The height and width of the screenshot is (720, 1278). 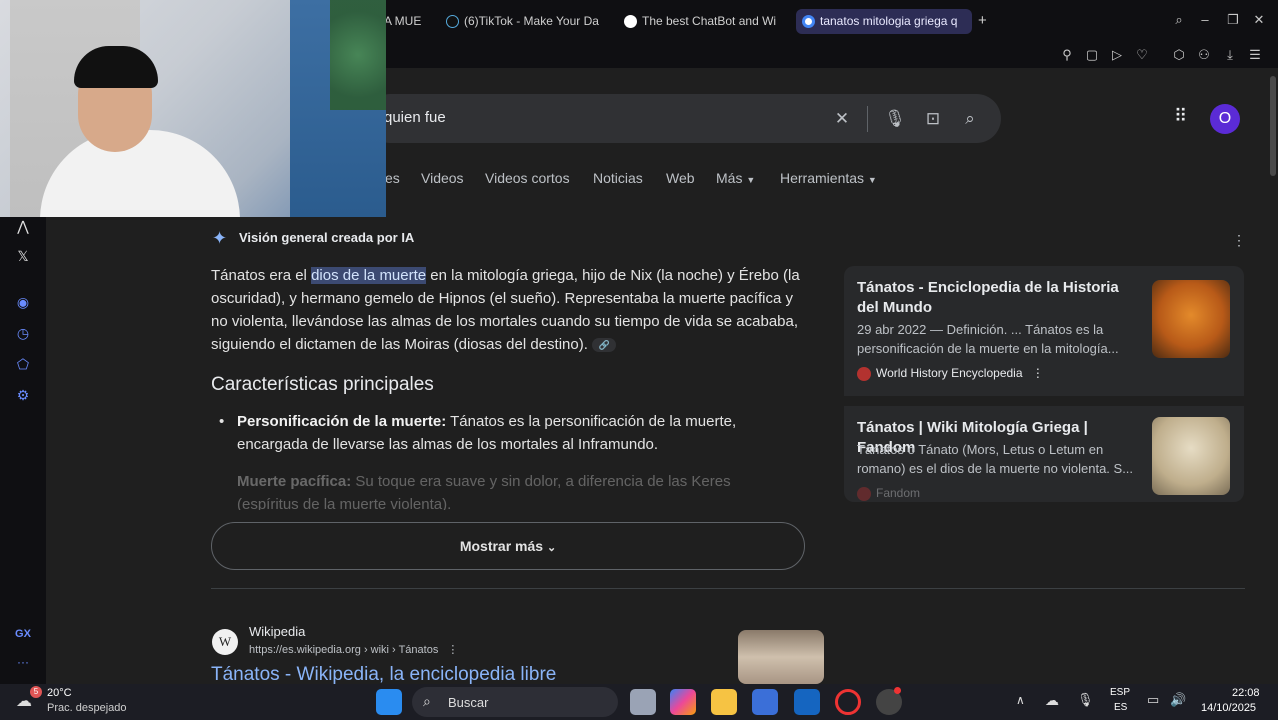 What do you see at coordinates (23, 395) in the screenshot?
I see `settings-gear-icon: ⚙` at bounding box center [23, 395].